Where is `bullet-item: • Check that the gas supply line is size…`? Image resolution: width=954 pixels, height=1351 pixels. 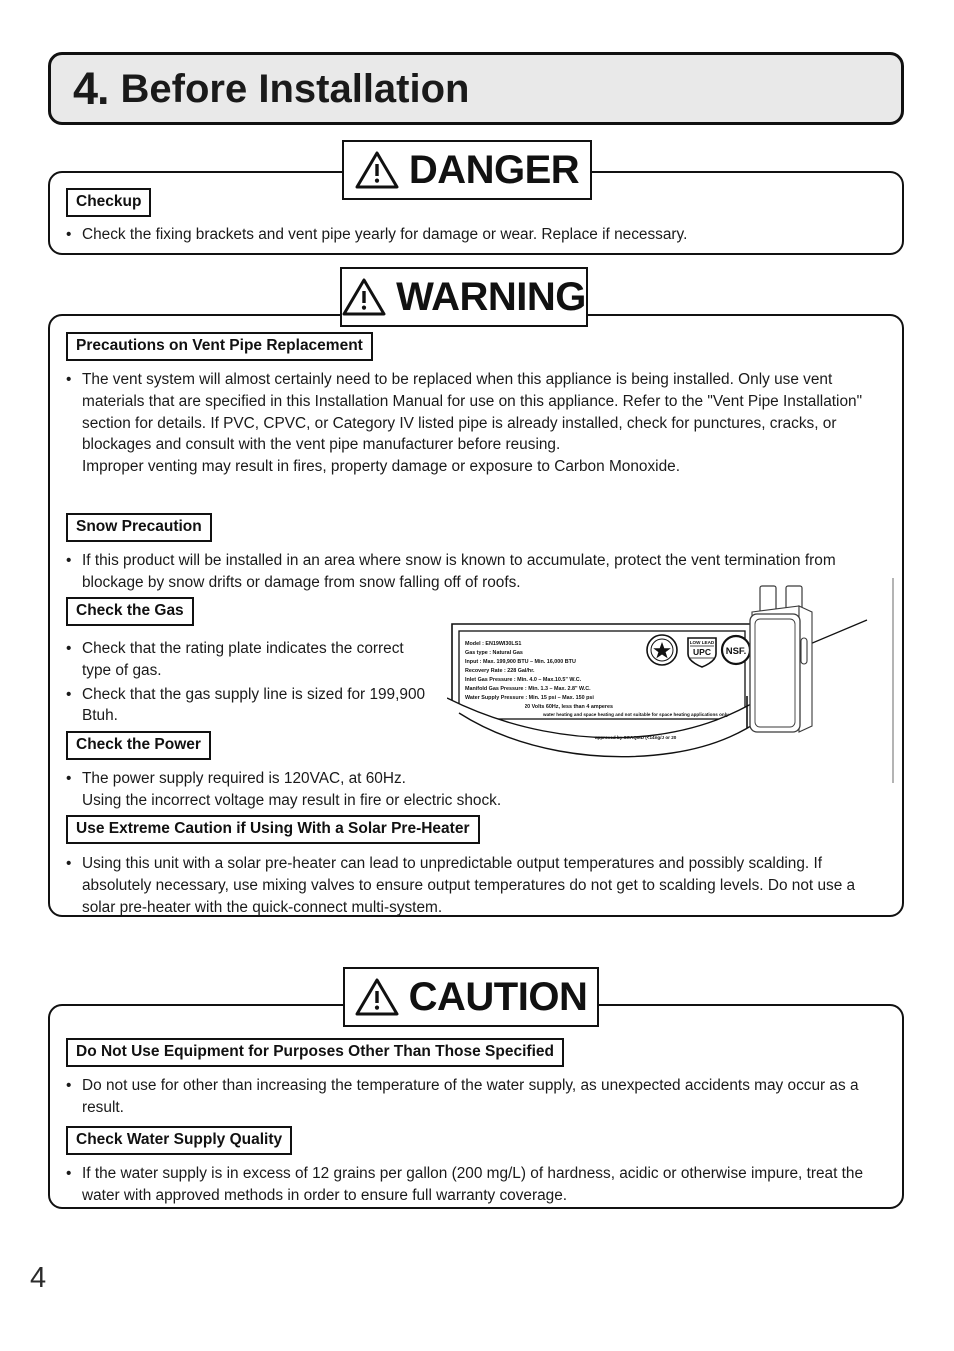
bullet-item: • Check that the gas supply line is size… is located at coordinates (246, 706).